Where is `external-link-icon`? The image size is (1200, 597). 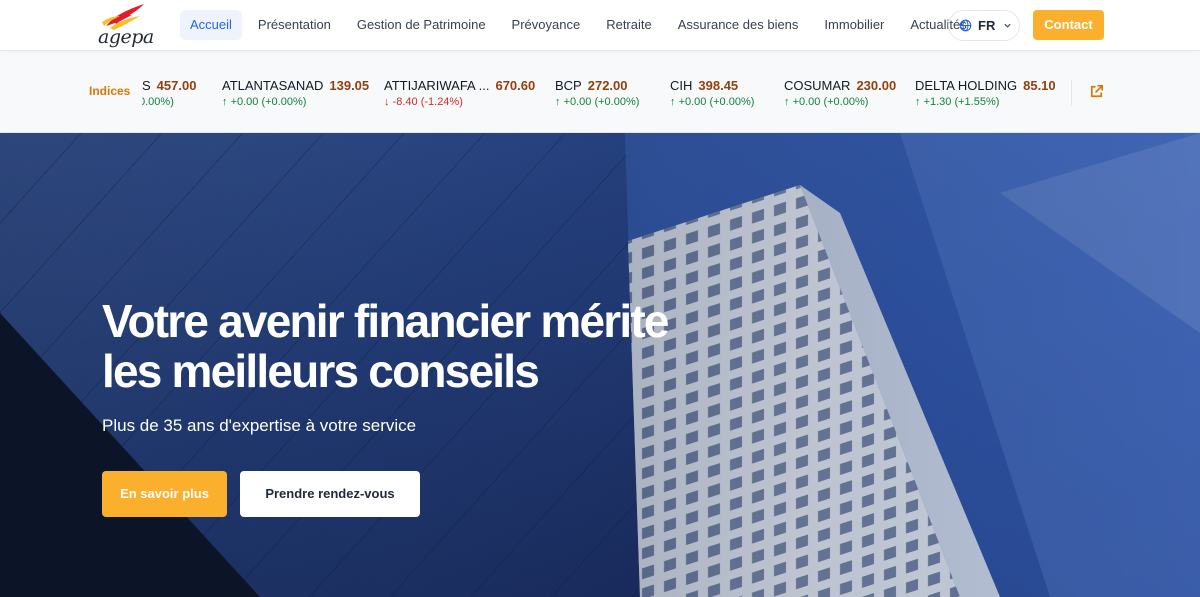
external-link-icon is located at coordinates (1096, 91).